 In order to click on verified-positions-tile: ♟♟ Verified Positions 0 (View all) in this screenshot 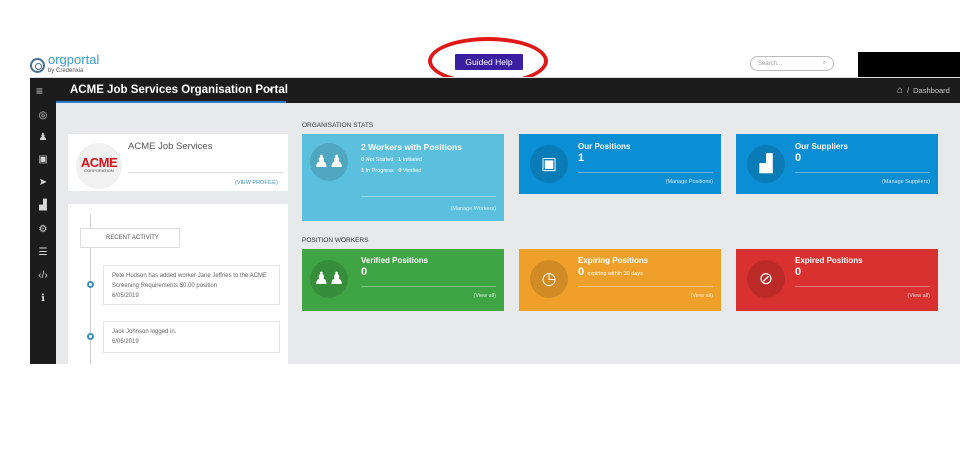, I will do `click(403, 280)`.